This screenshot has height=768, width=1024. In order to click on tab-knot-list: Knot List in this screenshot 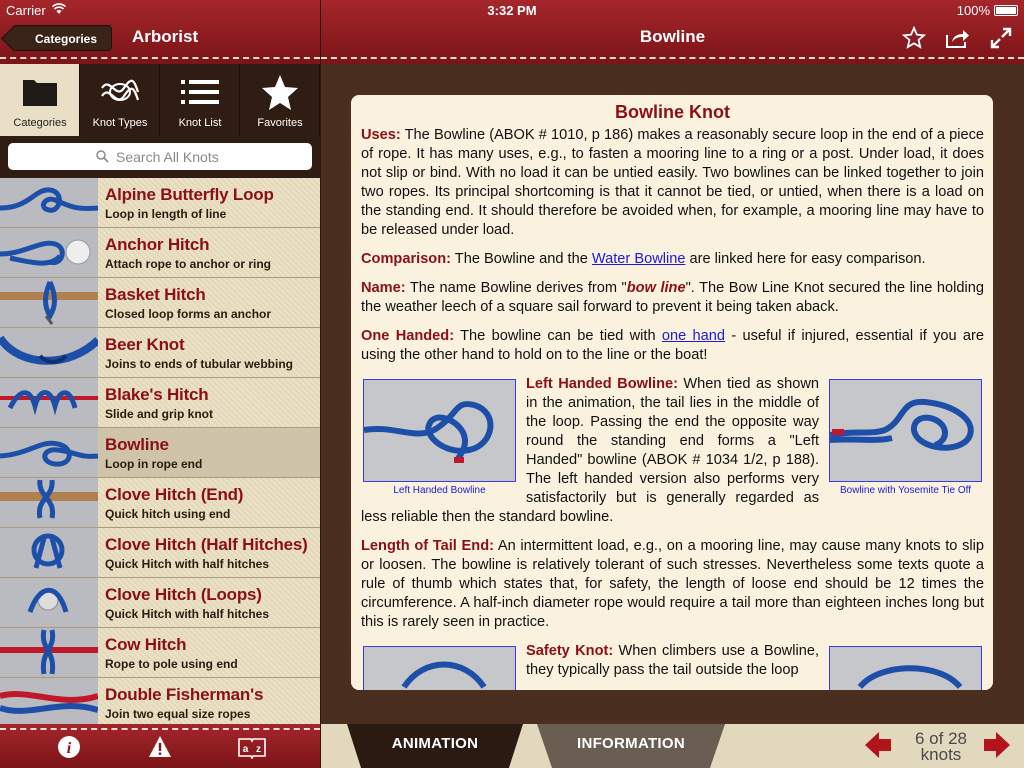, I will do `click(200, 100)`.